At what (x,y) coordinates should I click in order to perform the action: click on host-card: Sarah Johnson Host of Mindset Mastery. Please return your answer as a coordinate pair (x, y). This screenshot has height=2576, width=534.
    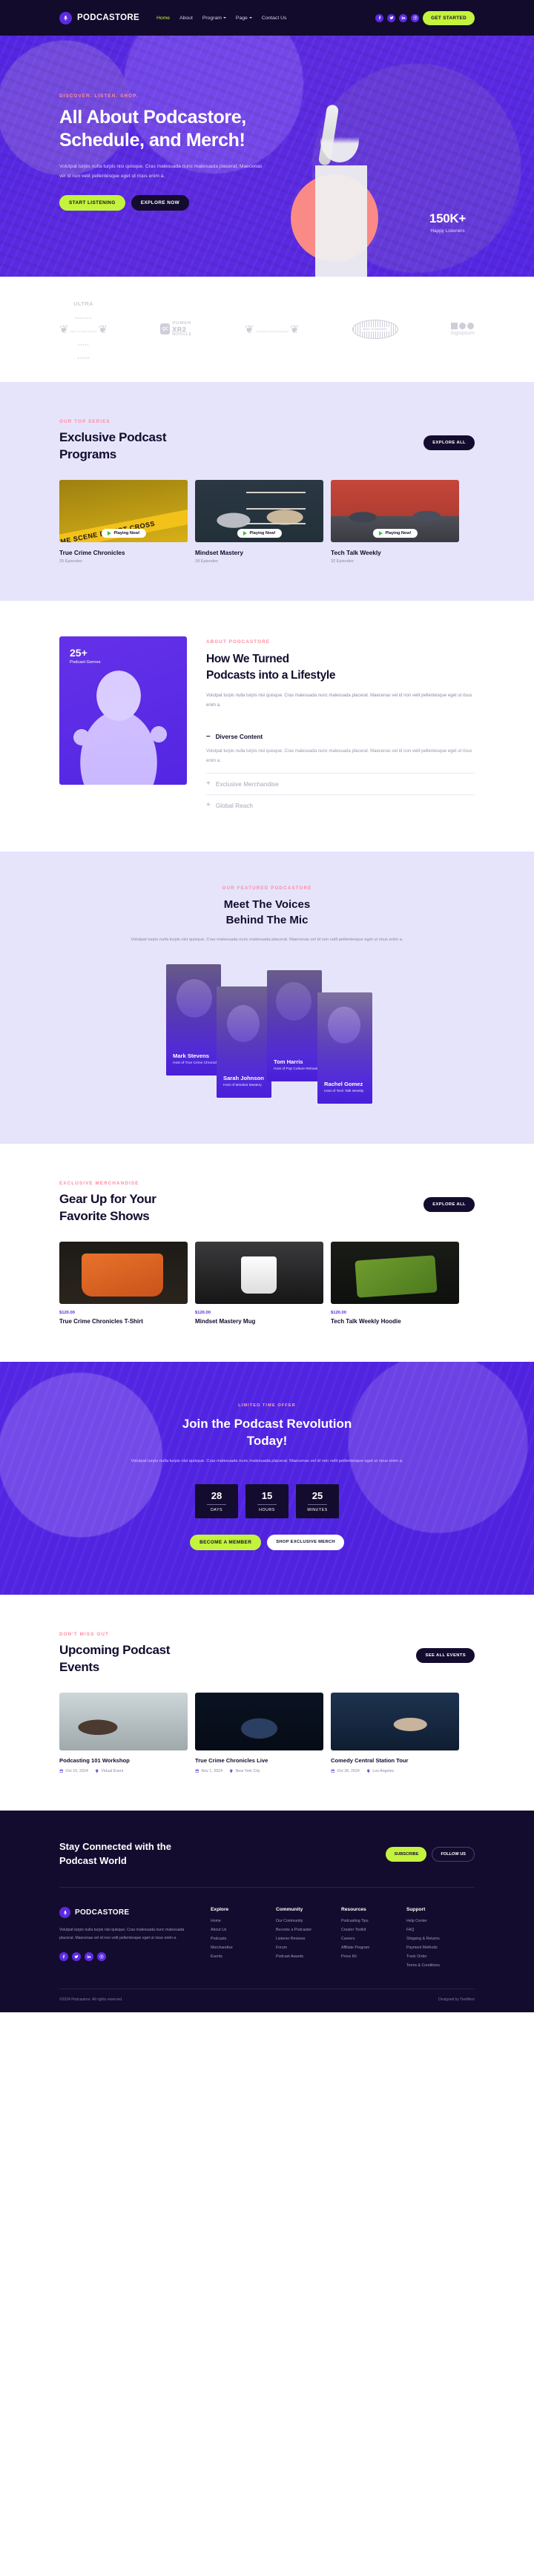
    Looking at the image, I should click on (244, 1042).